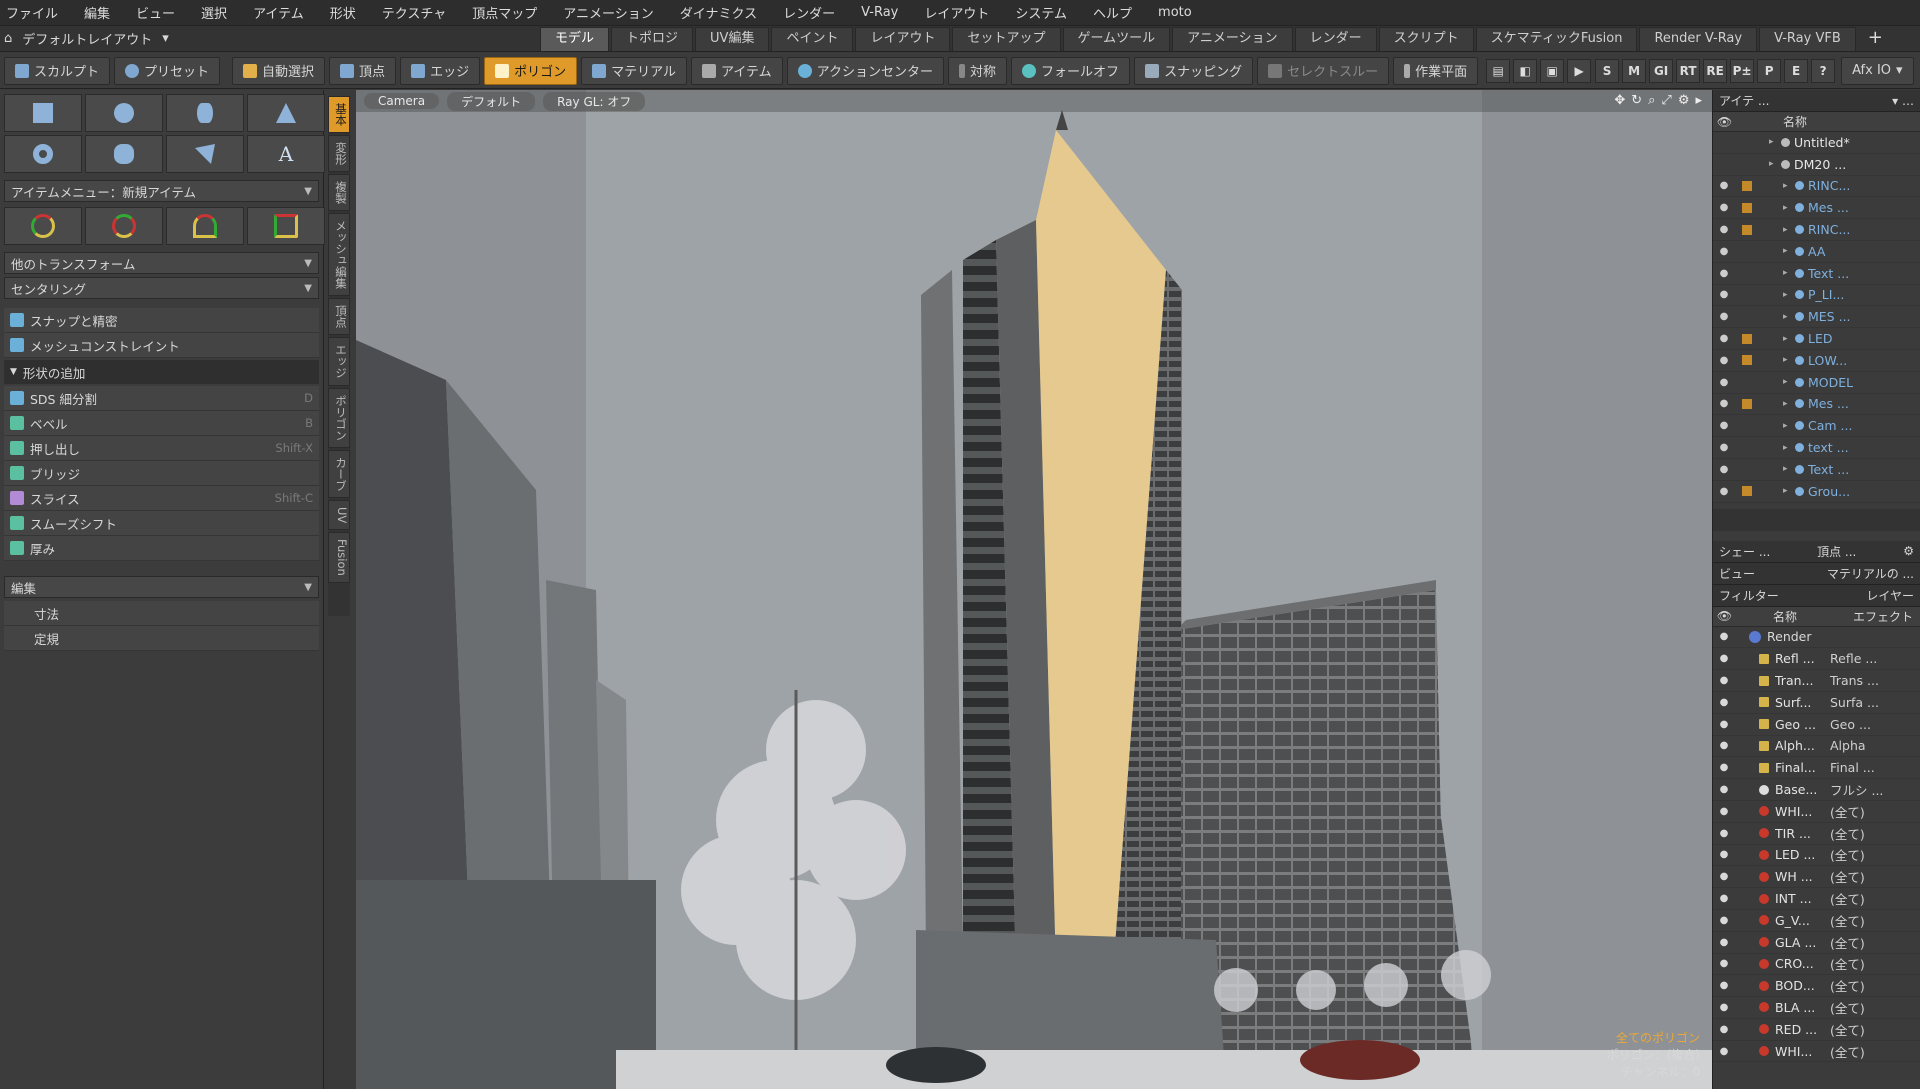 The width and height of the screenshot is (1920, 1089). Describe the element at coordinates (1661, 70) in the screenshot. I see `render-shortcut-button: GI` at that location.